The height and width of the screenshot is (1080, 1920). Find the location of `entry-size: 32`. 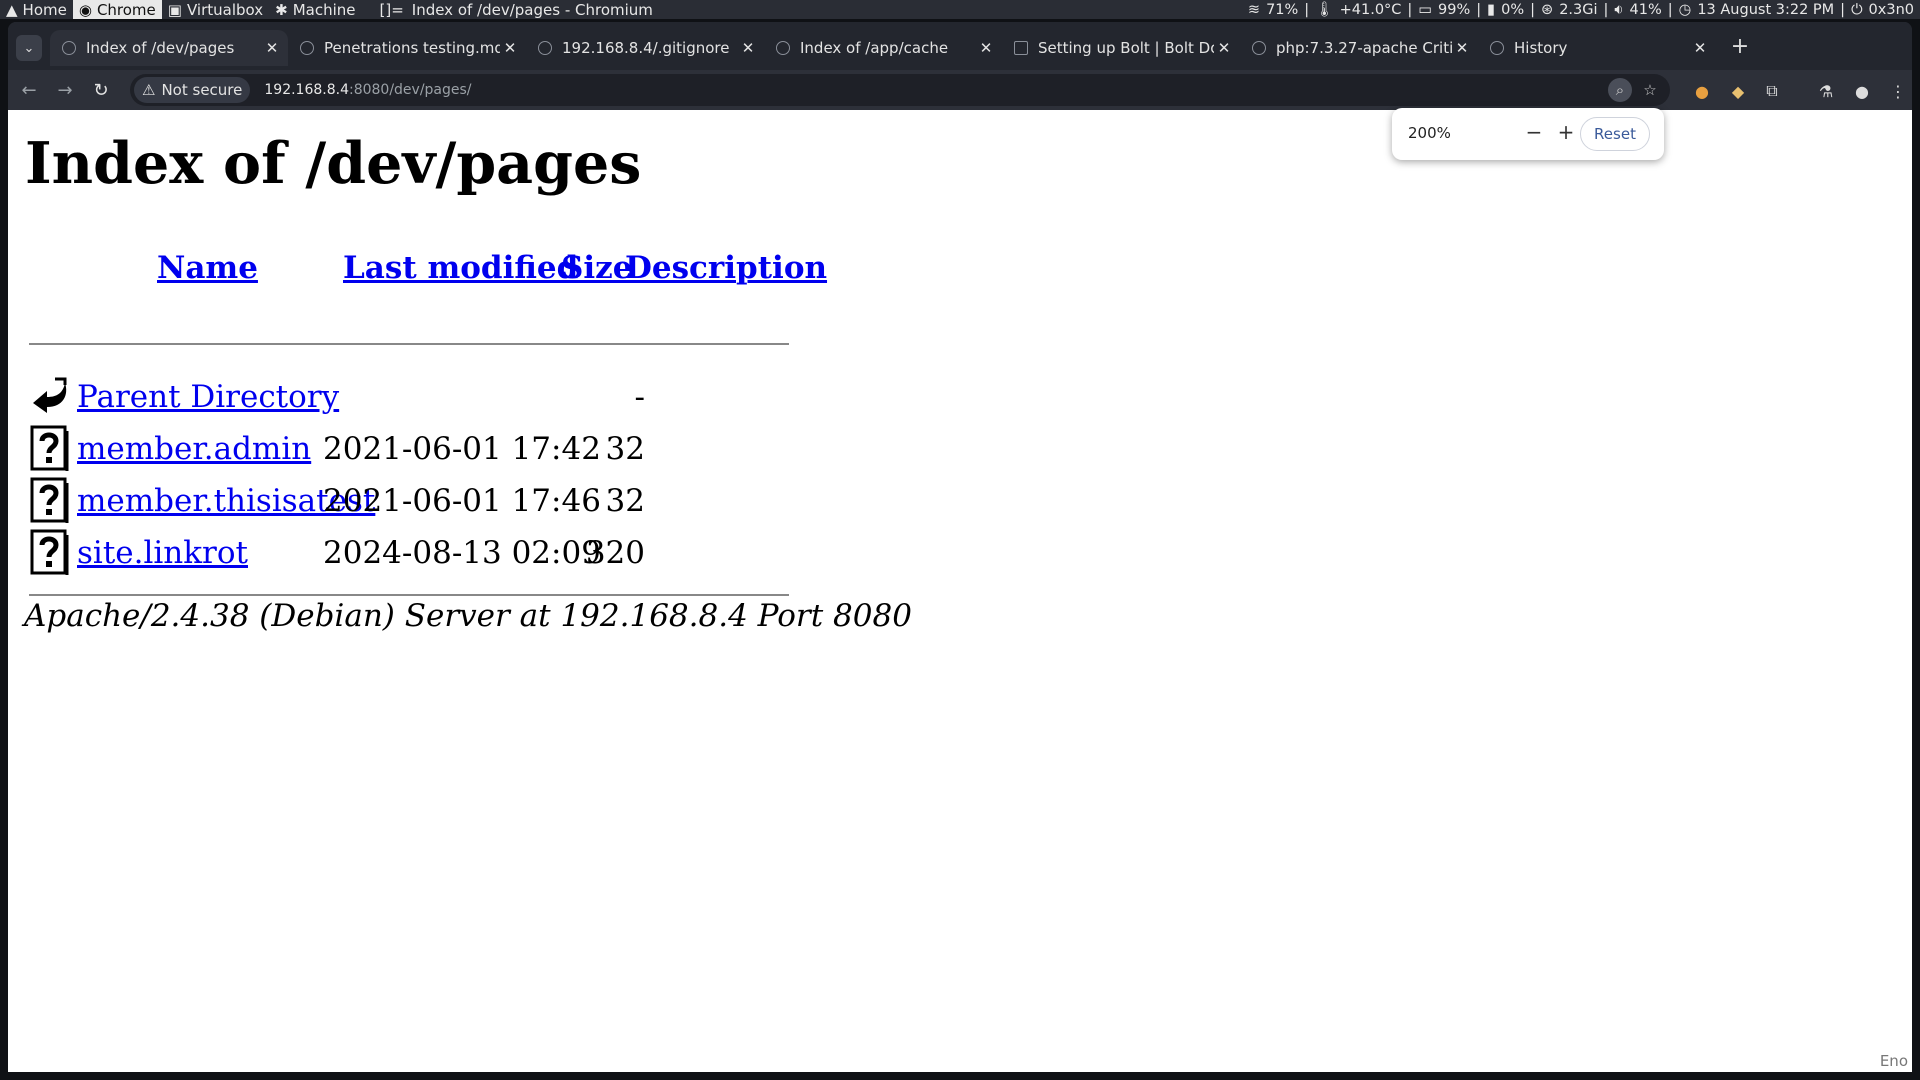

entry-size: 32 is located at coordinates (625, 501).